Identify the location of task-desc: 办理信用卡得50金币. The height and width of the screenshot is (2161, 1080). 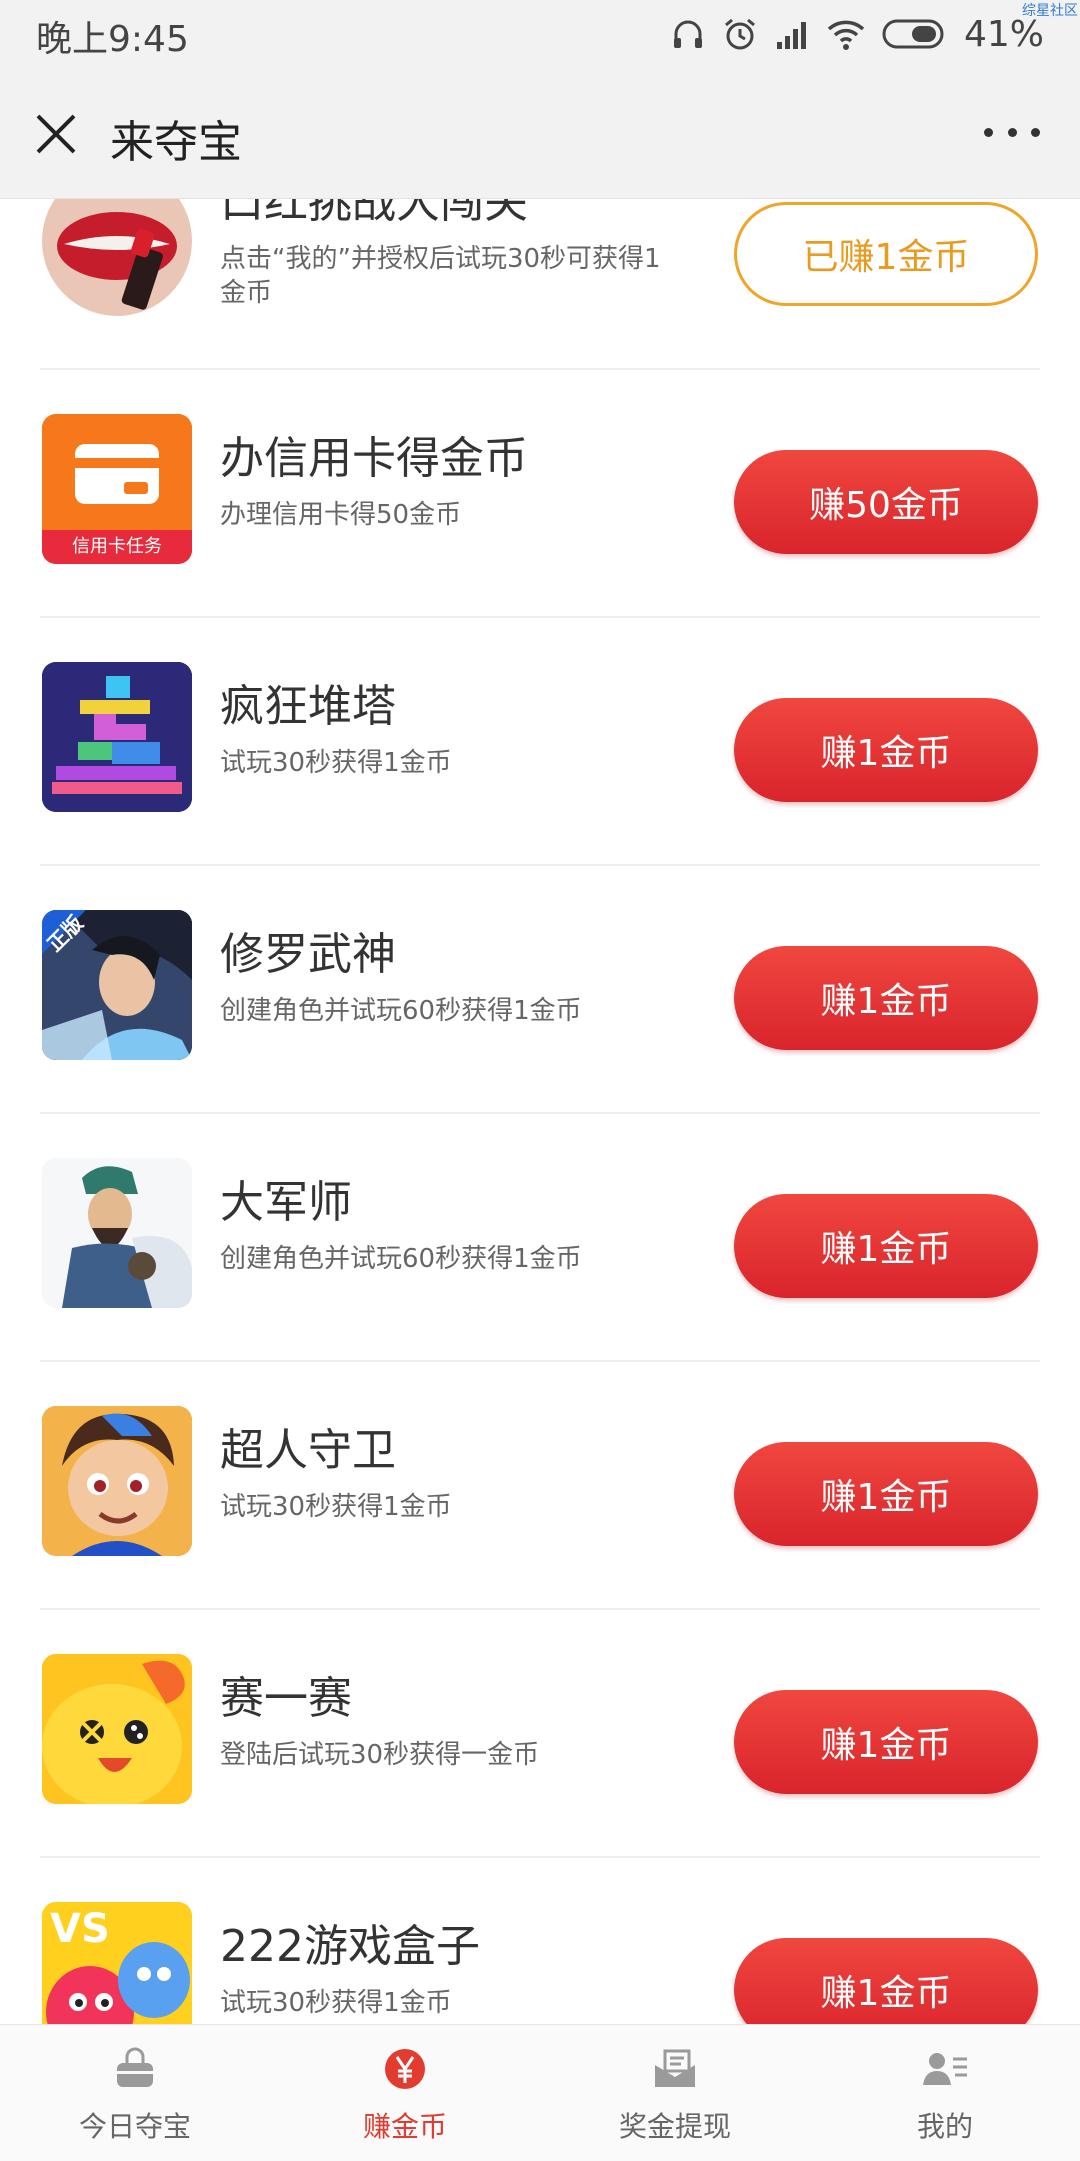
(341, 515).